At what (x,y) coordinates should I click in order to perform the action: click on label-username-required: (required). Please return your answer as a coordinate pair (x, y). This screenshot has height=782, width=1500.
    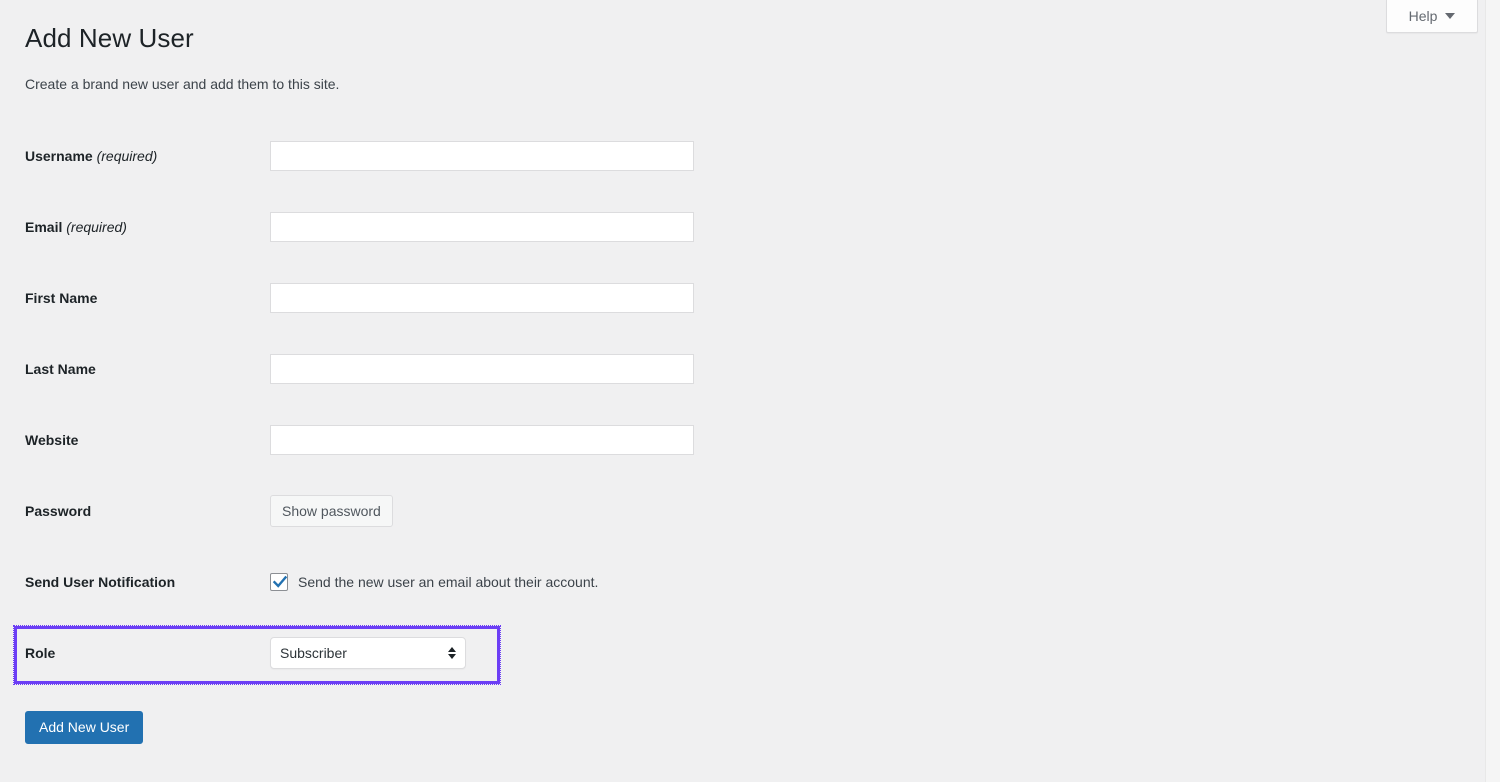
    Looking at the image, I should click on (125, 156).